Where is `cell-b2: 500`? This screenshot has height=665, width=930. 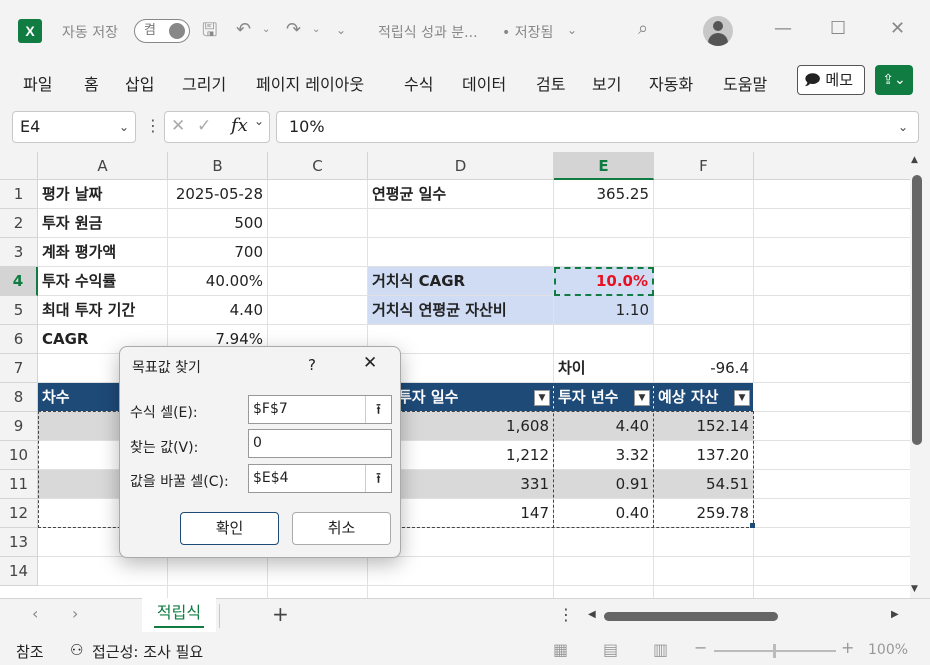 cell-b2: 500 is located at coordinates (218, 223).